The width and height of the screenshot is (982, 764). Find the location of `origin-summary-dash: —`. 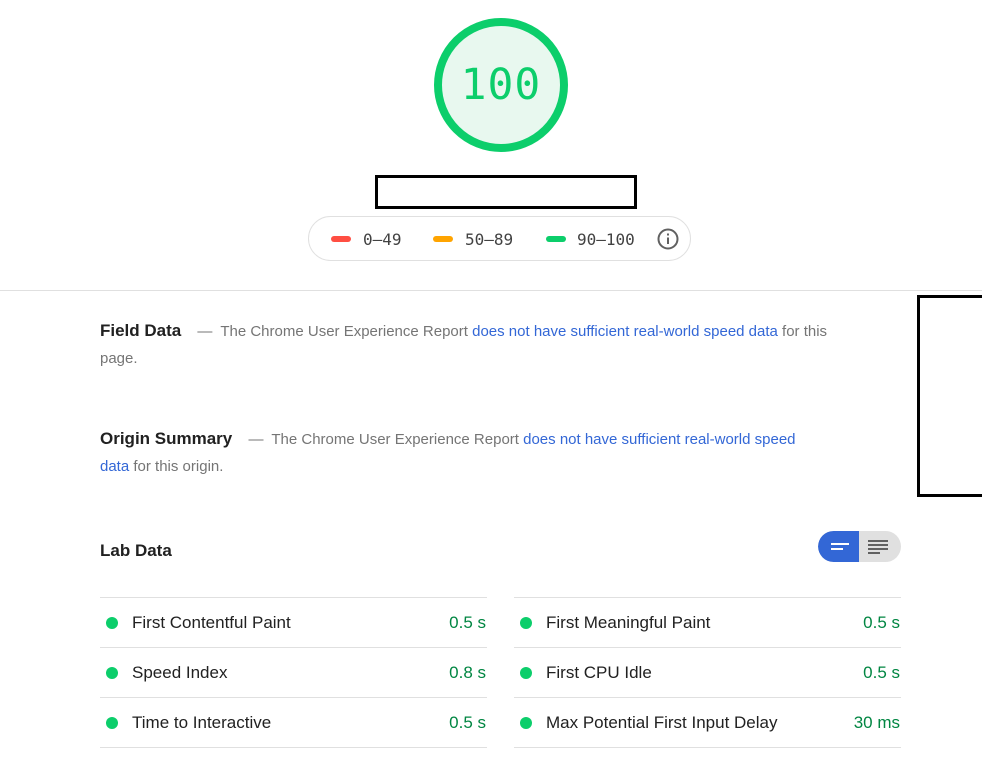

origin-summary-dash: — is located at coordinates (256, 439).